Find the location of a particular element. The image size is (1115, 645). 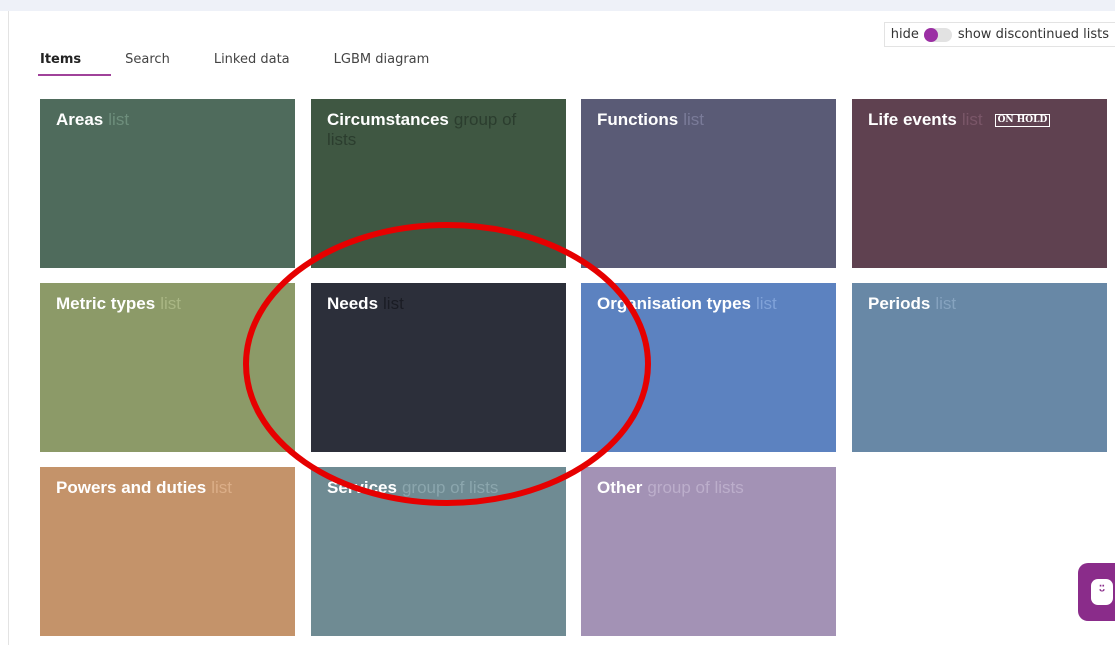

tile-areas: Areas list is located at coordinates (167, 183).